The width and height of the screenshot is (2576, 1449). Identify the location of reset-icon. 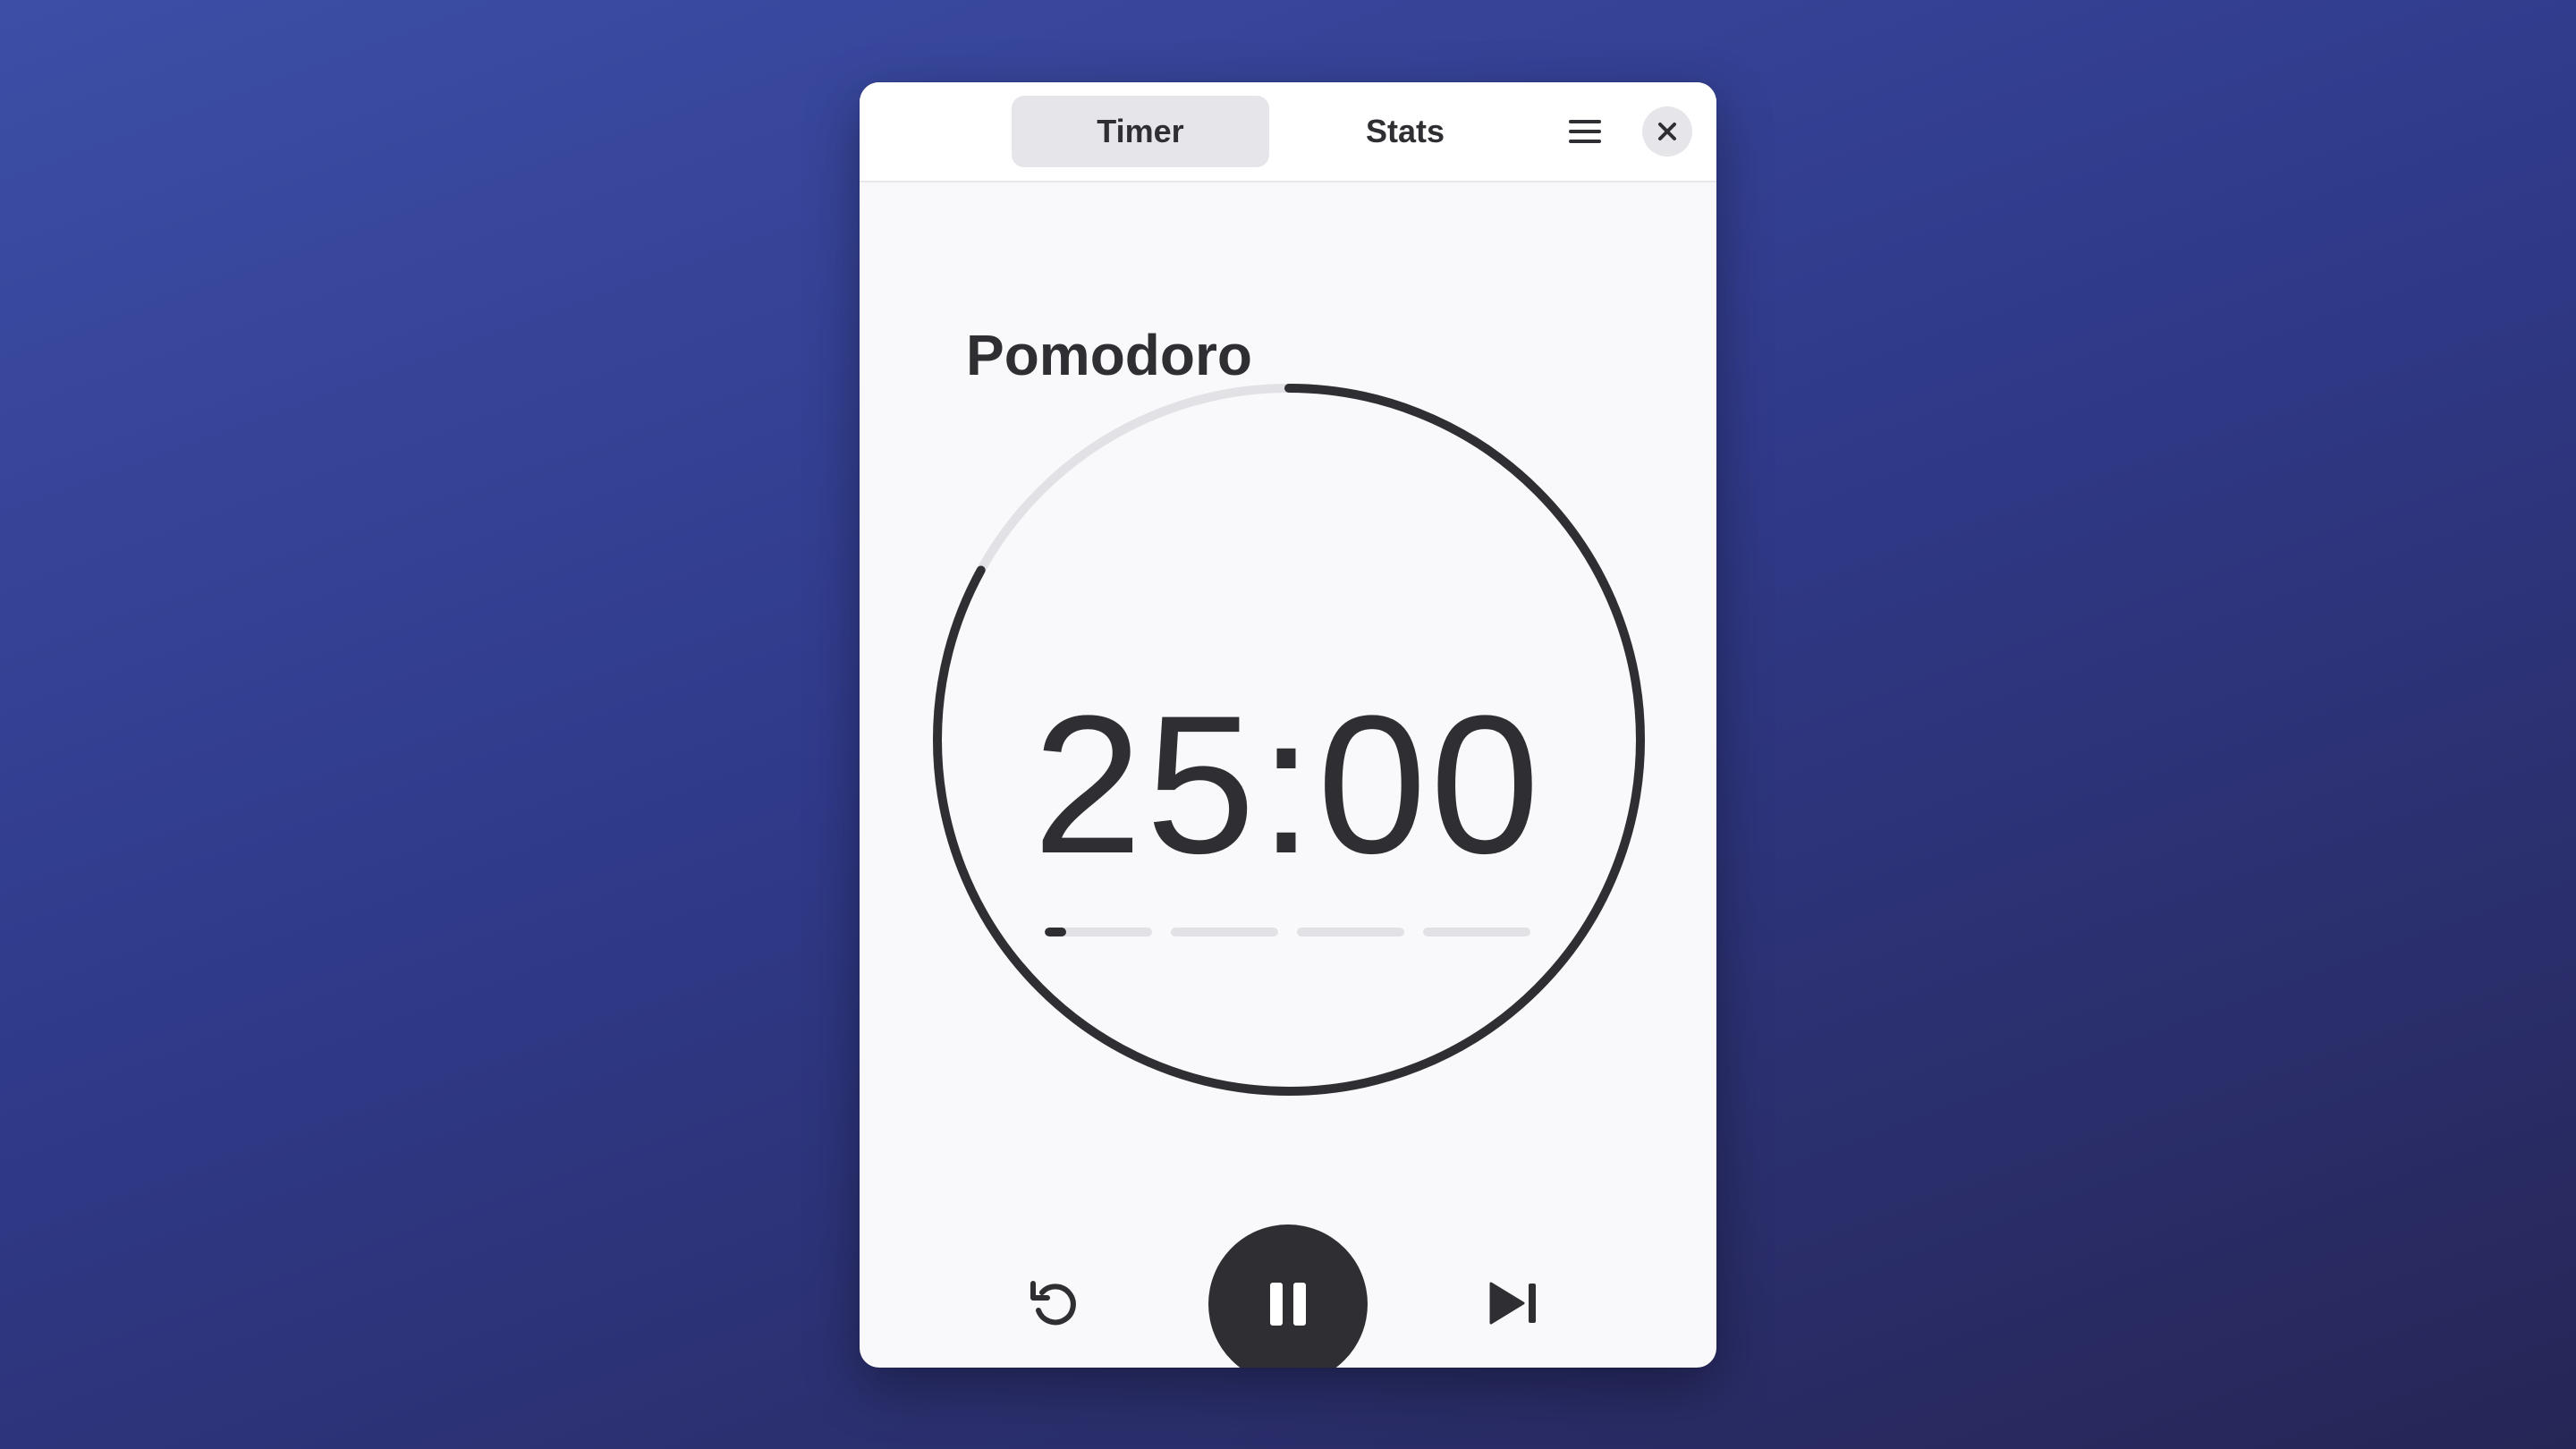
(1053, 1303).